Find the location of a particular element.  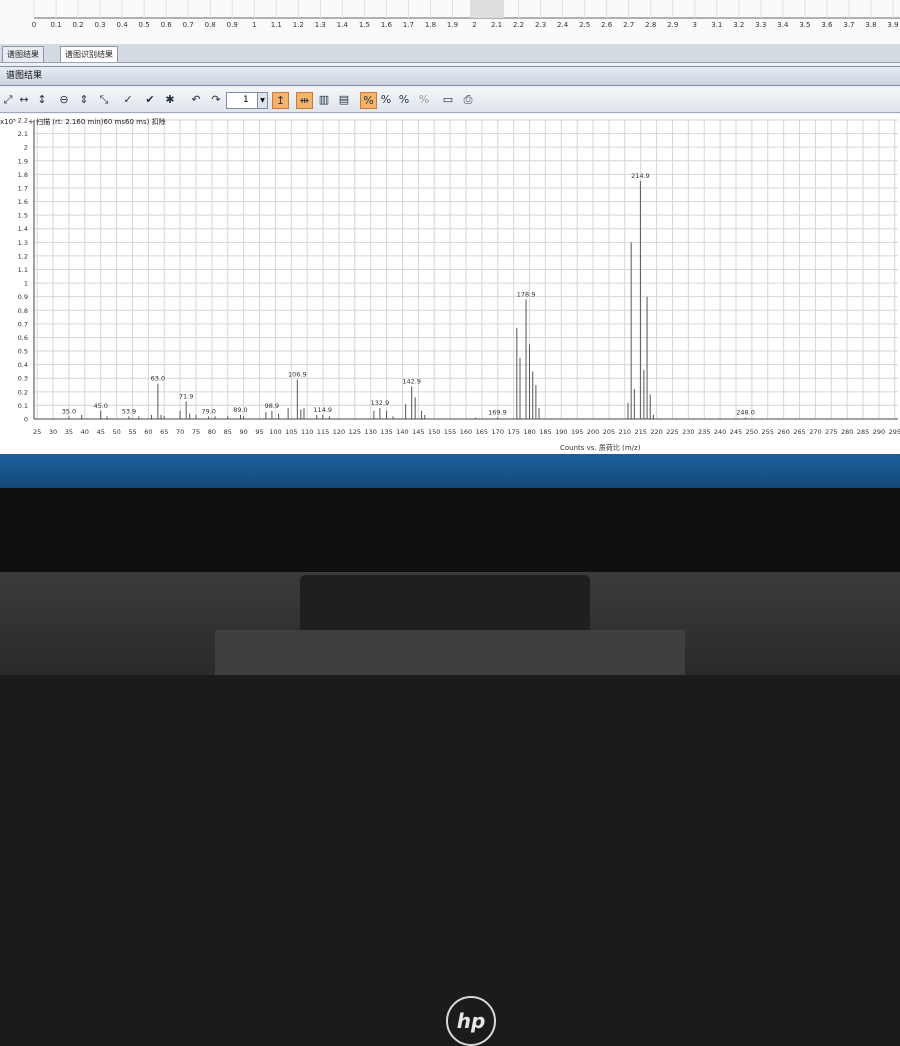

chevron-down-icon: ▼ is located at coordinates (262, 100).